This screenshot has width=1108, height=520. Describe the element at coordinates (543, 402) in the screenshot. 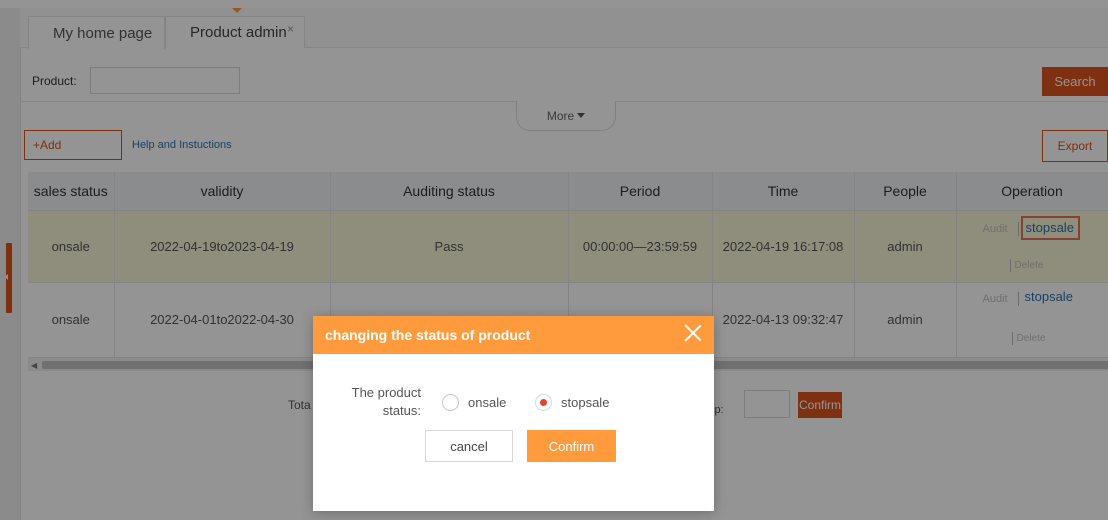

I see `radio-checked-icon` at that location.